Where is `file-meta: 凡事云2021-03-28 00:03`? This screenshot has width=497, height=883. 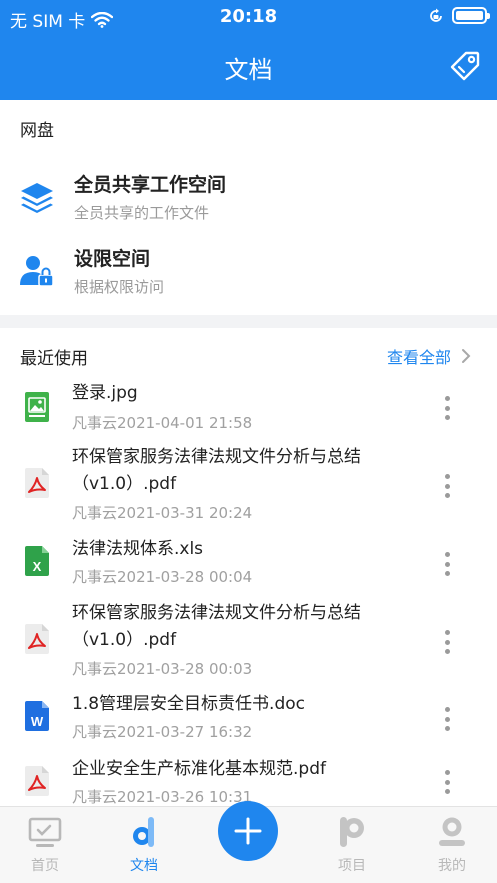 file-meta: 凡事云2021-03-28 00:03 is located at coordinates (162, 669).